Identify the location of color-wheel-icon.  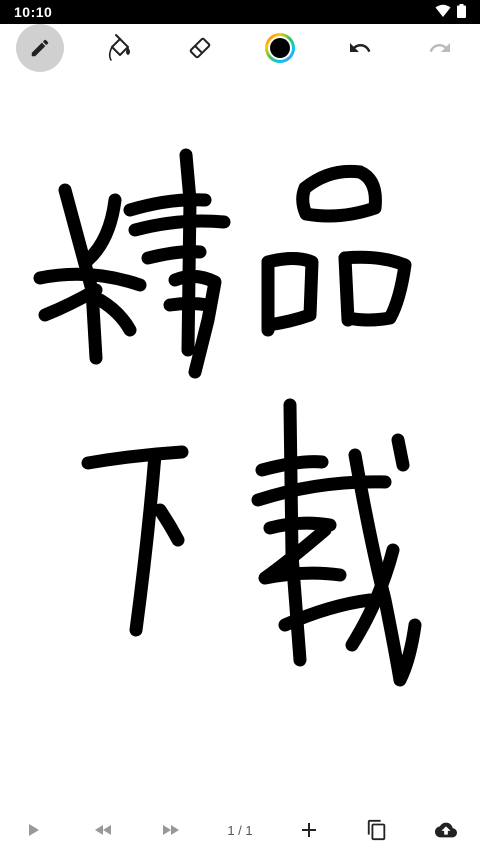
(280, 48).